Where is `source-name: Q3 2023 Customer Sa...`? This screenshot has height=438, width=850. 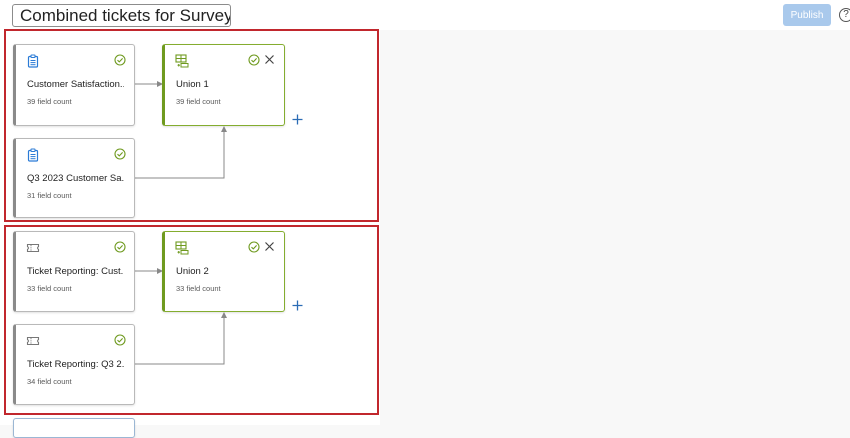 source-name: Q3 2023 Customer Sa... is located at coordinates (75, 178).